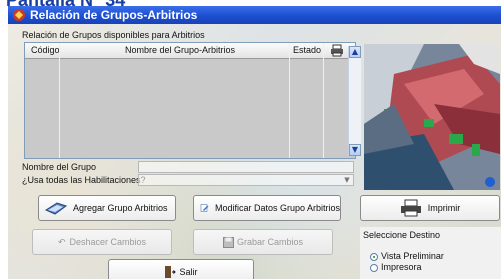 The image size is (501, 279). Describe the element at coordinates (354, 101) in the screenshot. I see `table-vertical-scrollbar: ▲ ▼` at that location.